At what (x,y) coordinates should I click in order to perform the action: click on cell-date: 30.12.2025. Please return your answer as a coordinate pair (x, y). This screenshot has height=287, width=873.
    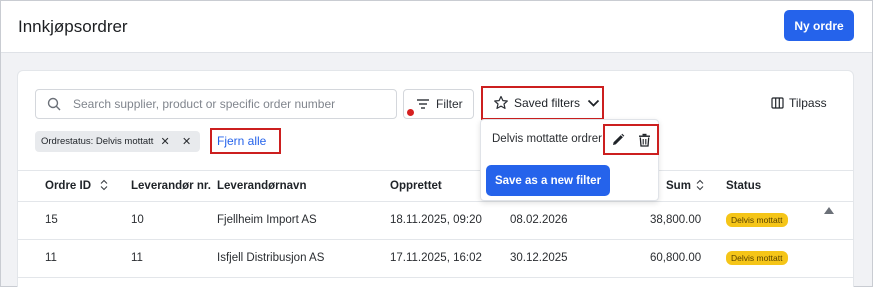
    Looking at the image, I should click on (539, 258).